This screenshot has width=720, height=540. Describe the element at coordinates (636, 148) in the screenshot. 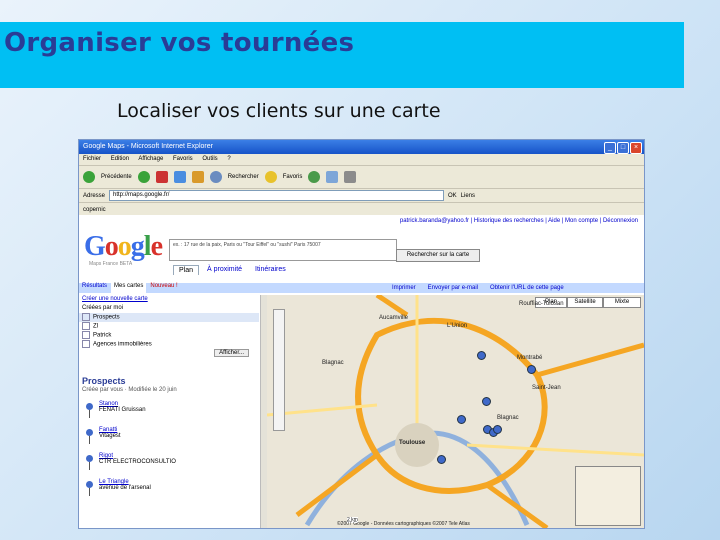

I see `close-icon: ×` at that location.